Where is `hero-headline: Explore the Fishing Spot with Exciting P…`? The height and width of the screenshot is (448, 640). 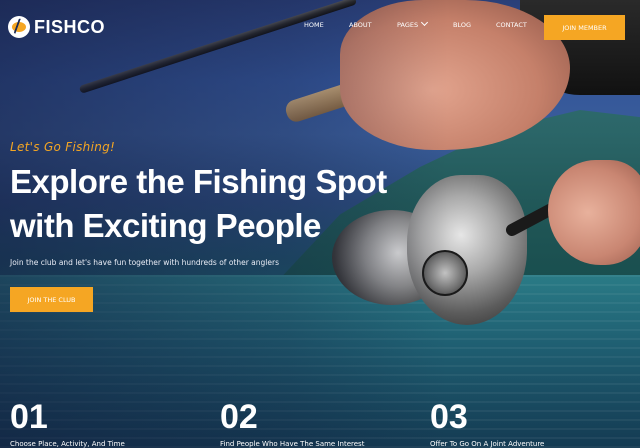
hero-headline: Explore the Fishing Spot with Exciting P… is located at coordinates (198, 204).